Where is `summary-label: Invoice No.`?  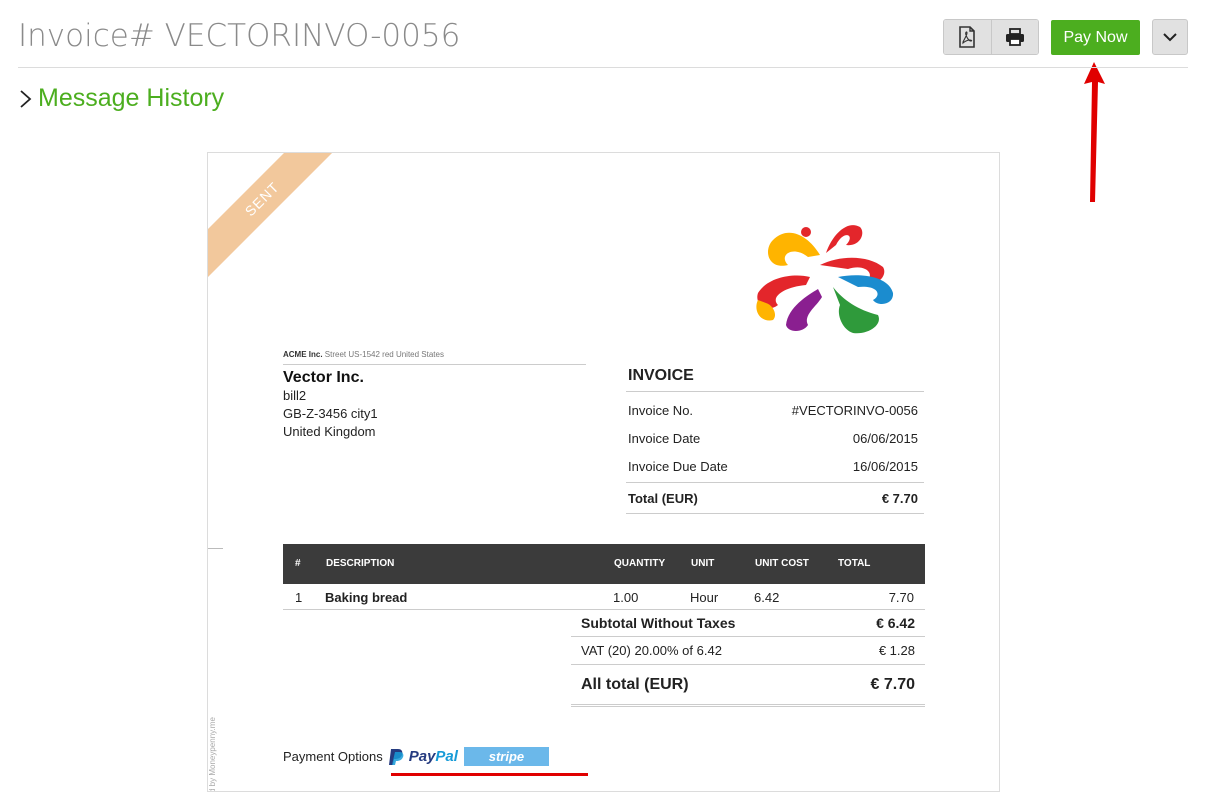 summary-label: Invoice No. is located at coordinates (661, 410).